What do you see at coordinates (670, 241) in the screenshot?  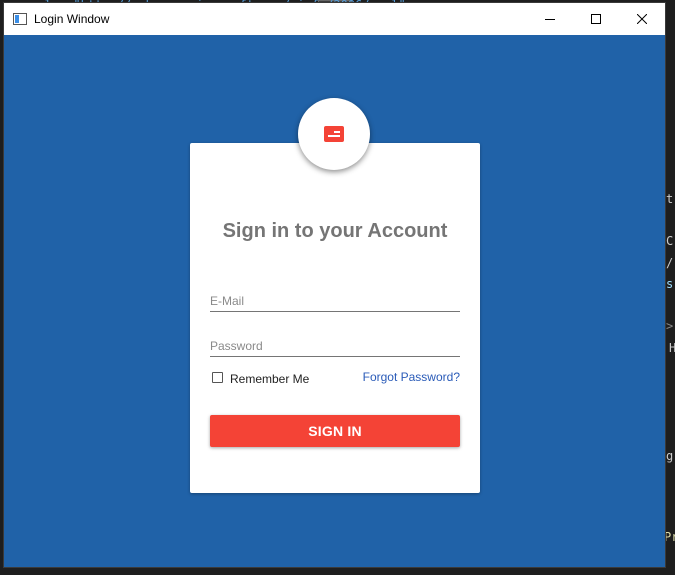 I see `code-line: C` at bounding box center [670, 241].